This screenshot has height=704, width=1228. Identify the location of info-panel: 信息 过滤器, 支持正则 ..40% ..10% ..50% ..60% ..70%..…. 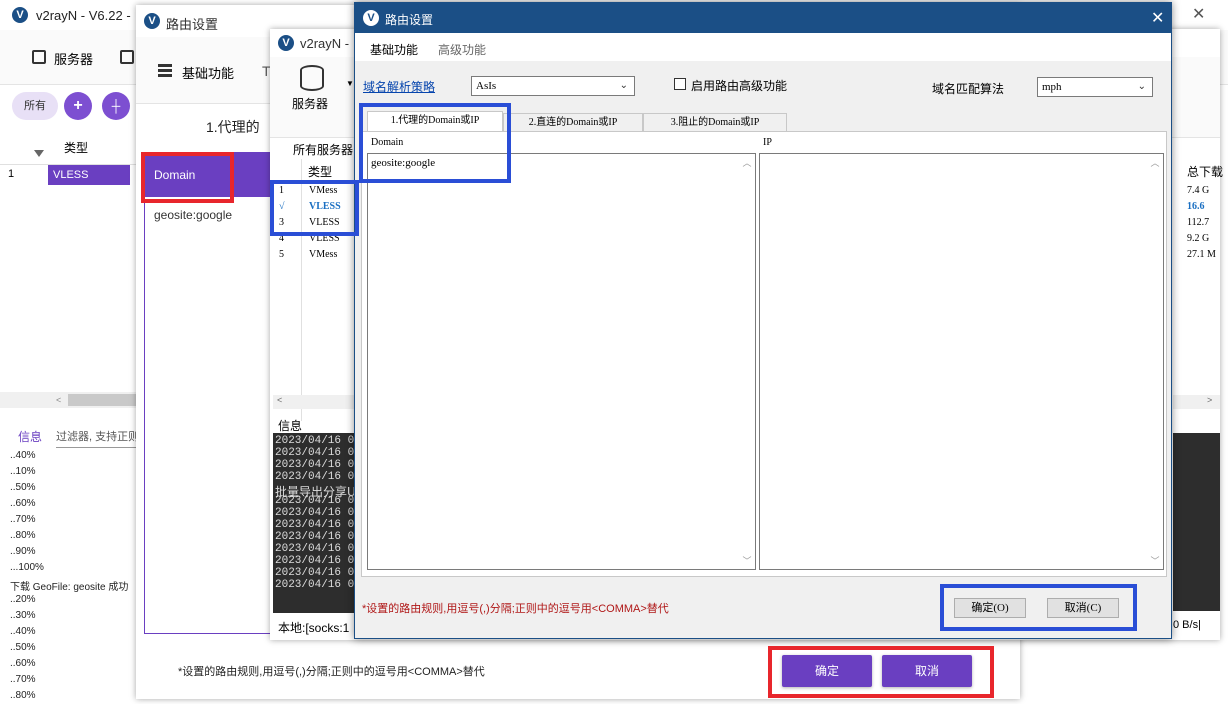
(70, 562).